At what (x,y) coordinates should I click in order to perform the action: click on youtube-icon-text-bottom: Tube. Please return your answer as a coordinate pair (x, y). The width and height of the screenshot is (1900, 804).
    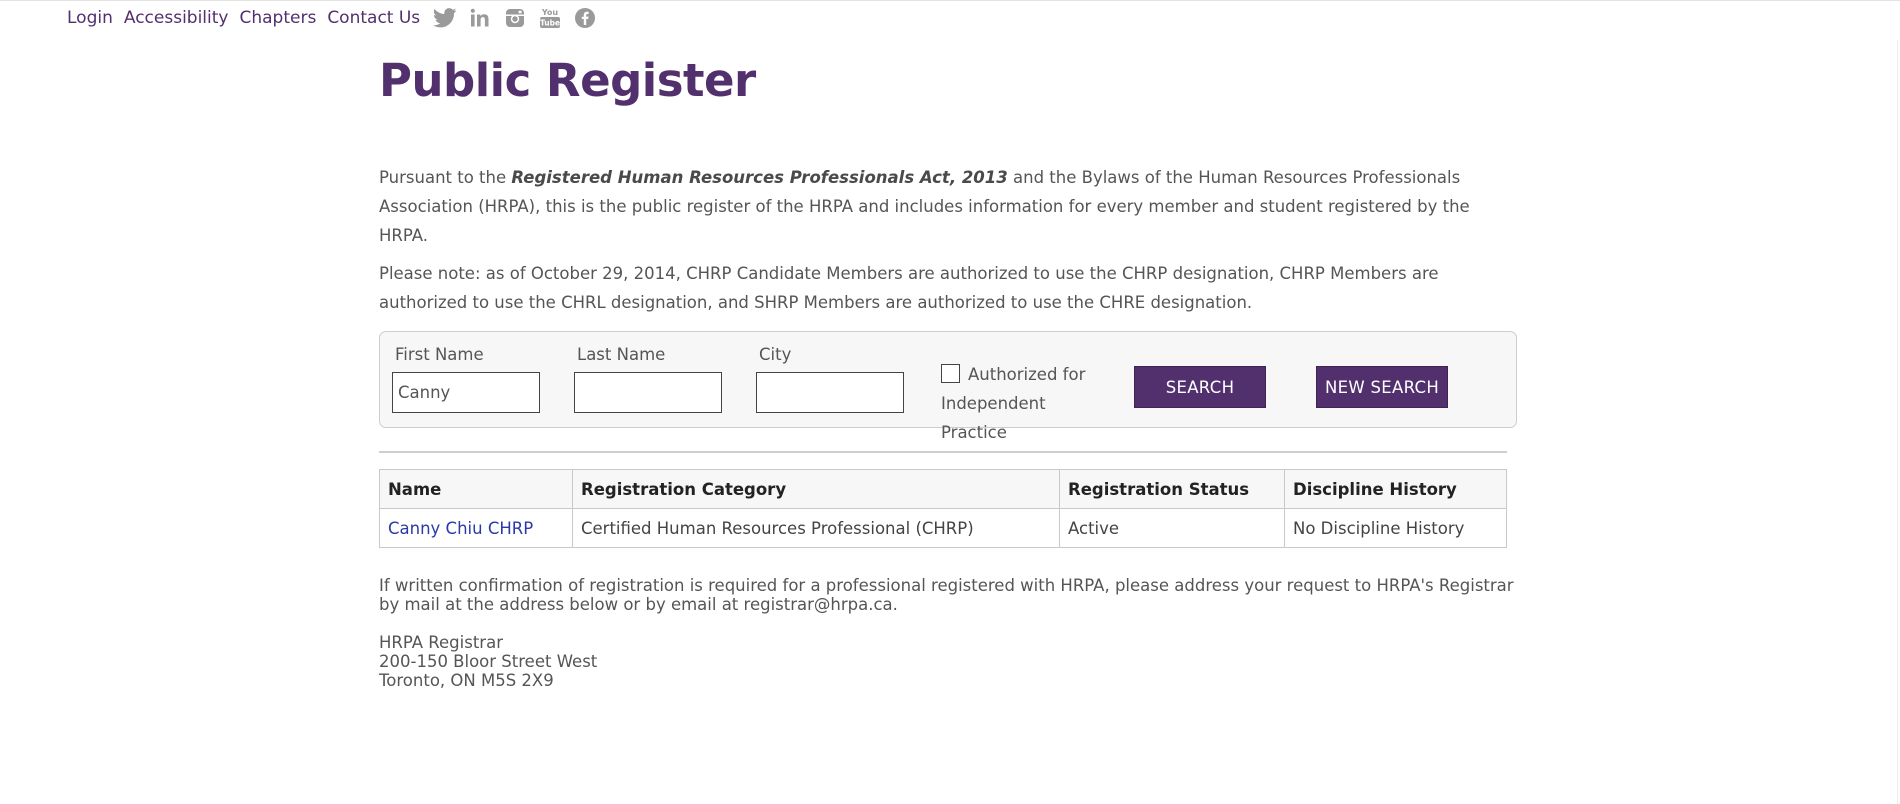
    Looking at the image, I should click on (550, 23).